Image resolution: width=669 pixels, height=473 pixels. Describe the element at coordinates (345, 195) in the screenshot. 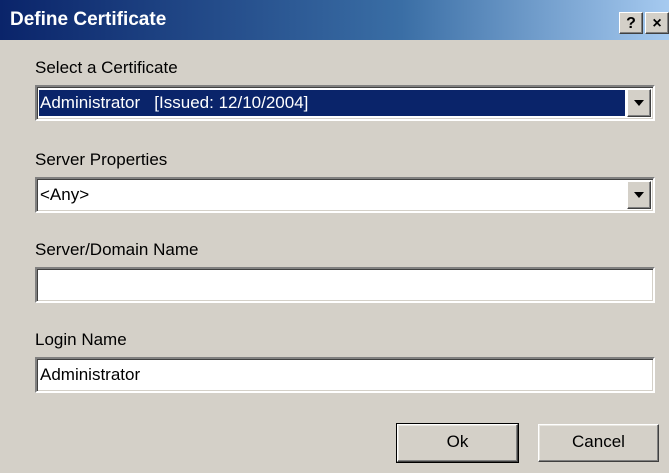

I see `server-properties-select: <Any>` at that location.